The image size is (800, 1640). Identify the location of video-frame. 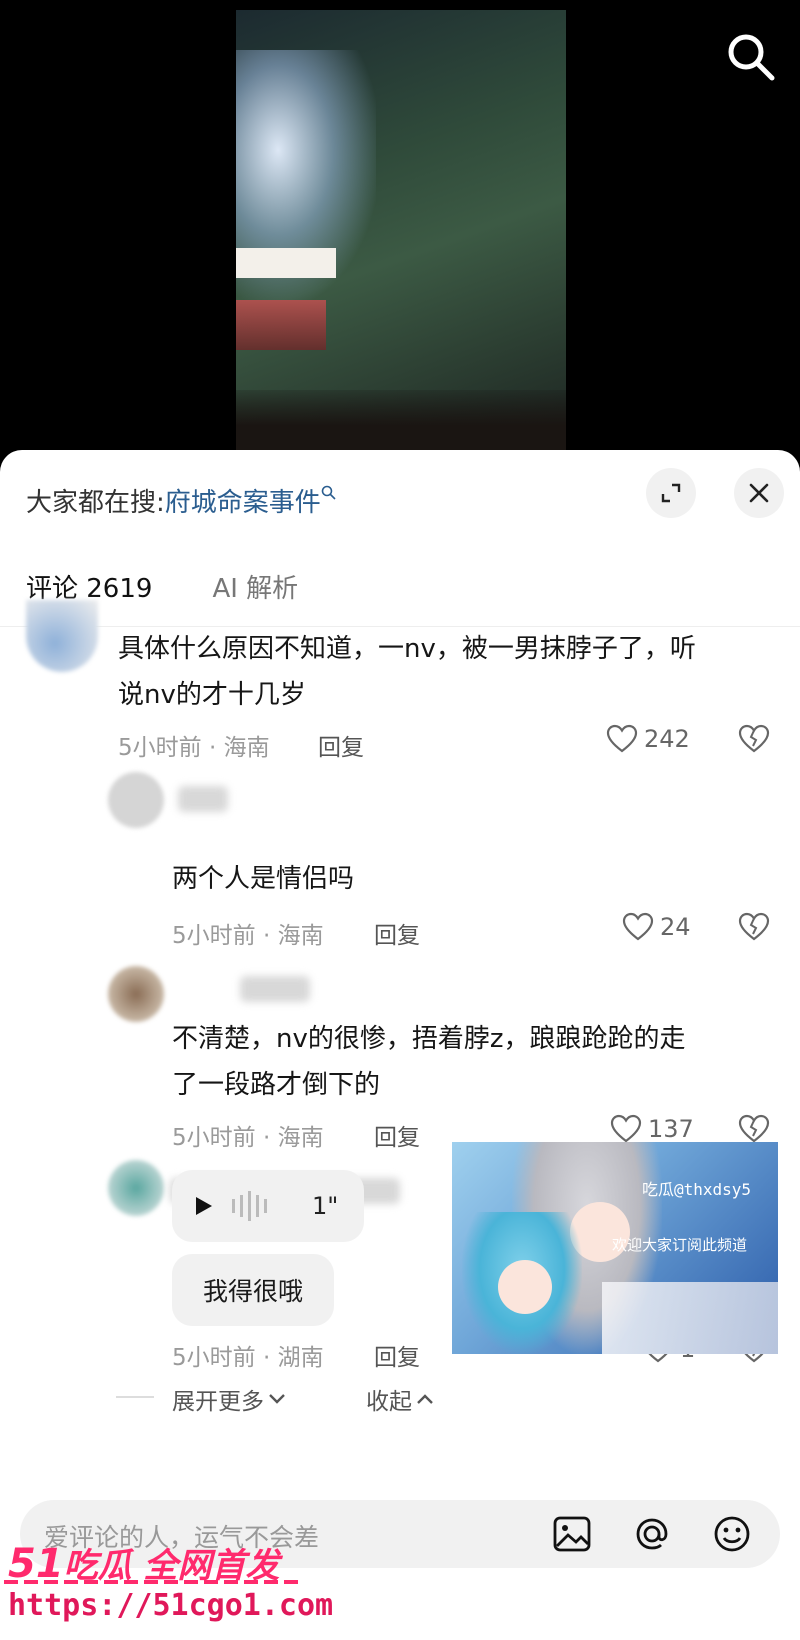
(401, 230).